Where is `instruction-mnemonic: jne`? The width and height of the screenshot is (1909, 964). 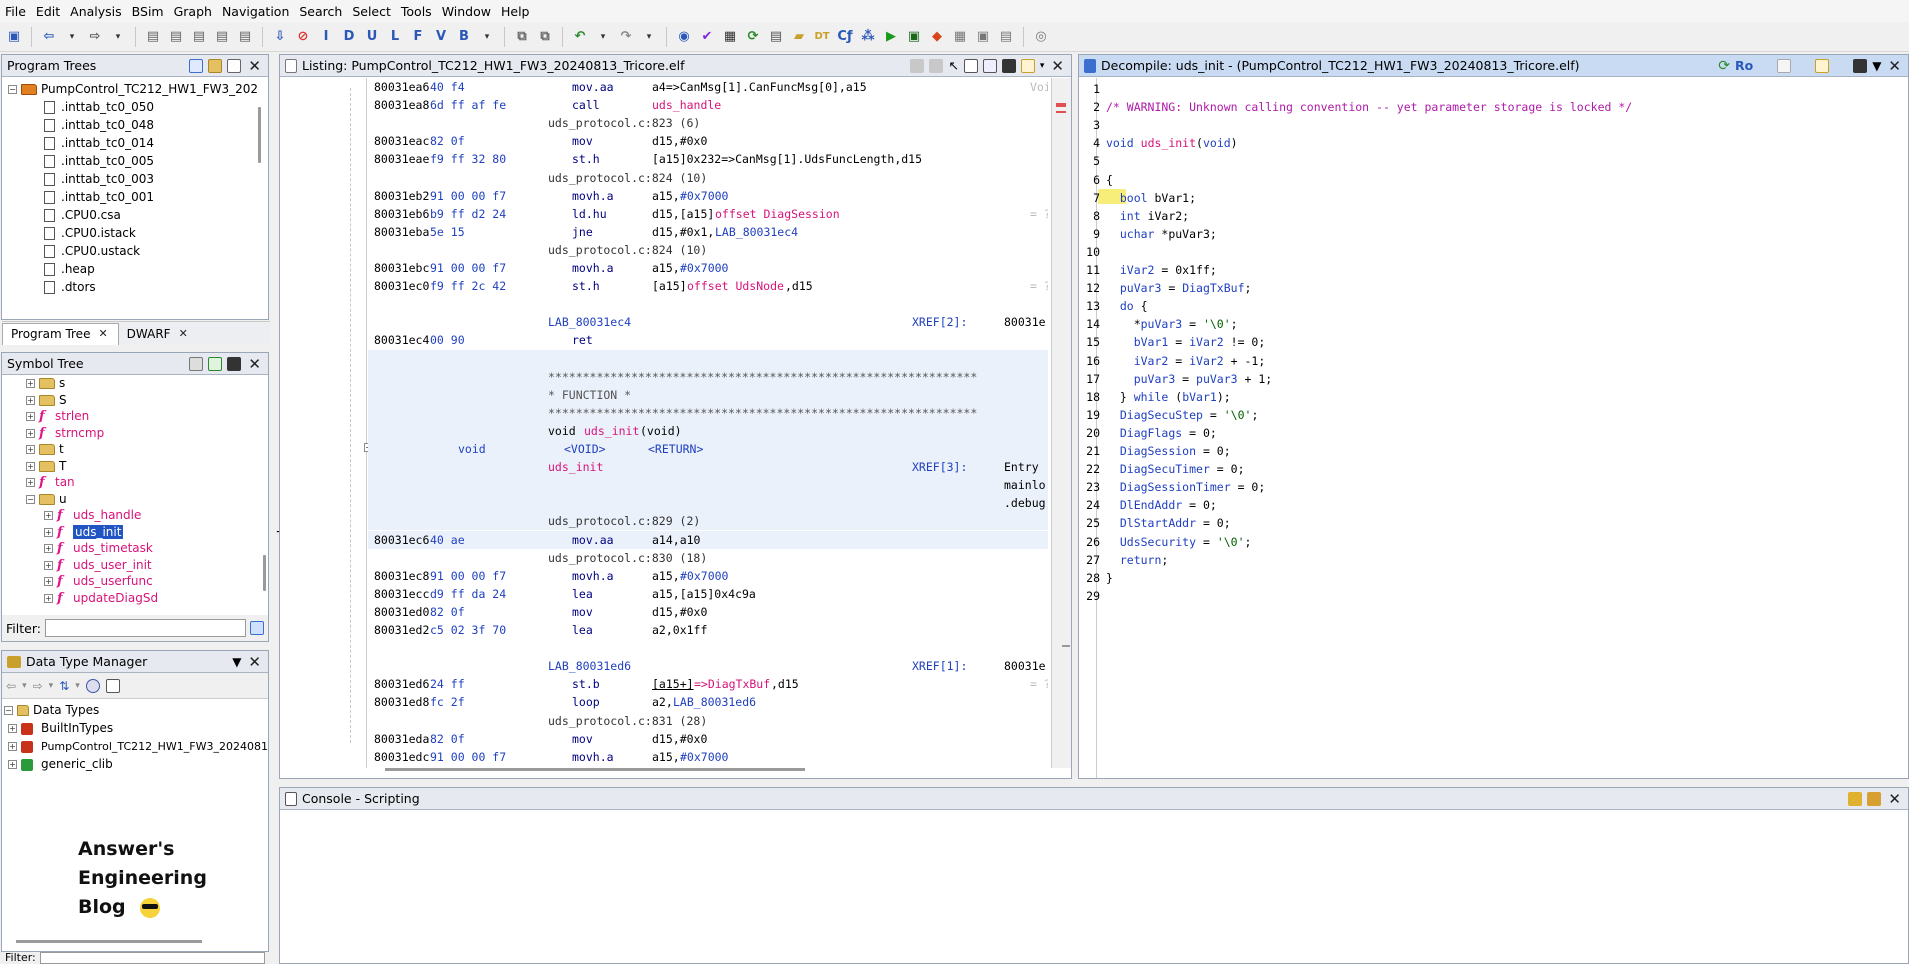
instruction-mnemonic: jne is located at coordinates (582, 232).